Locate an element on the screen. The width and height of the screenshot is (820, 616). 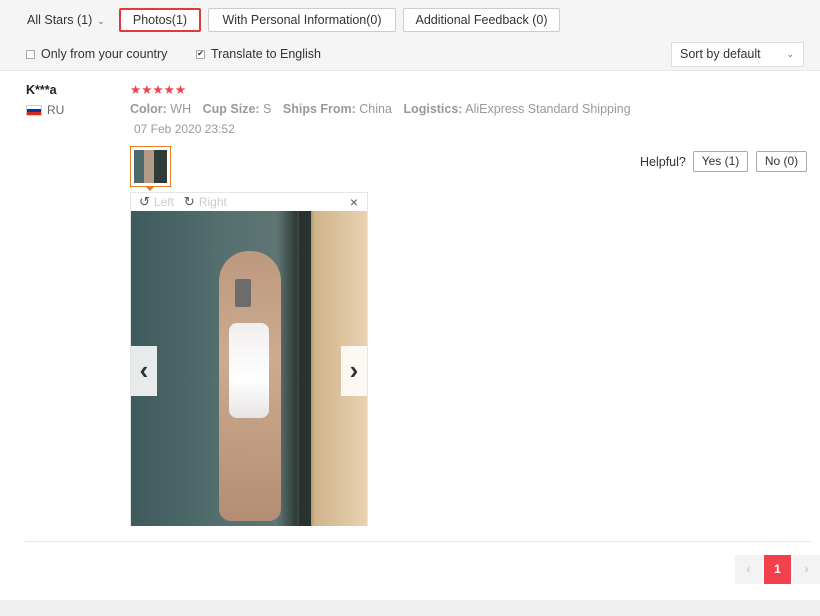
attr-value: China is located at coordinates (375, 109).